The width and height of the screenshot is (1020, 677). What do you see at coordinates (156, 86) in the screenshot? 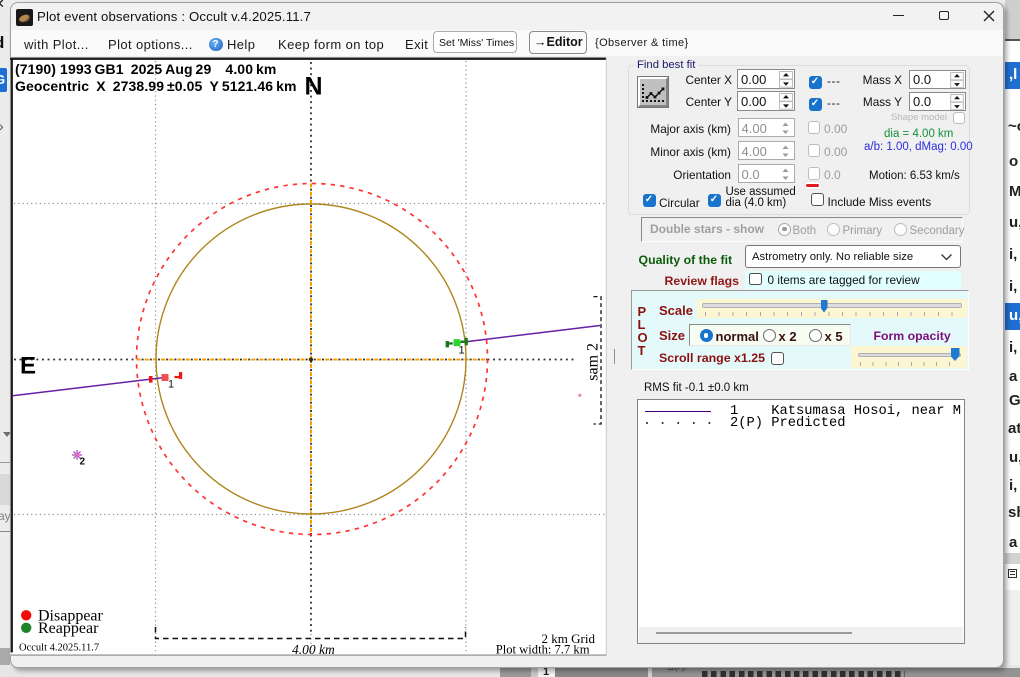
I see `svg-text:Geocentric X 2738.99 ±0.05 Y 5: Geocentric X 2738.99 ±0.05 Y 5121.46 km` at bounding box center [156, 86].